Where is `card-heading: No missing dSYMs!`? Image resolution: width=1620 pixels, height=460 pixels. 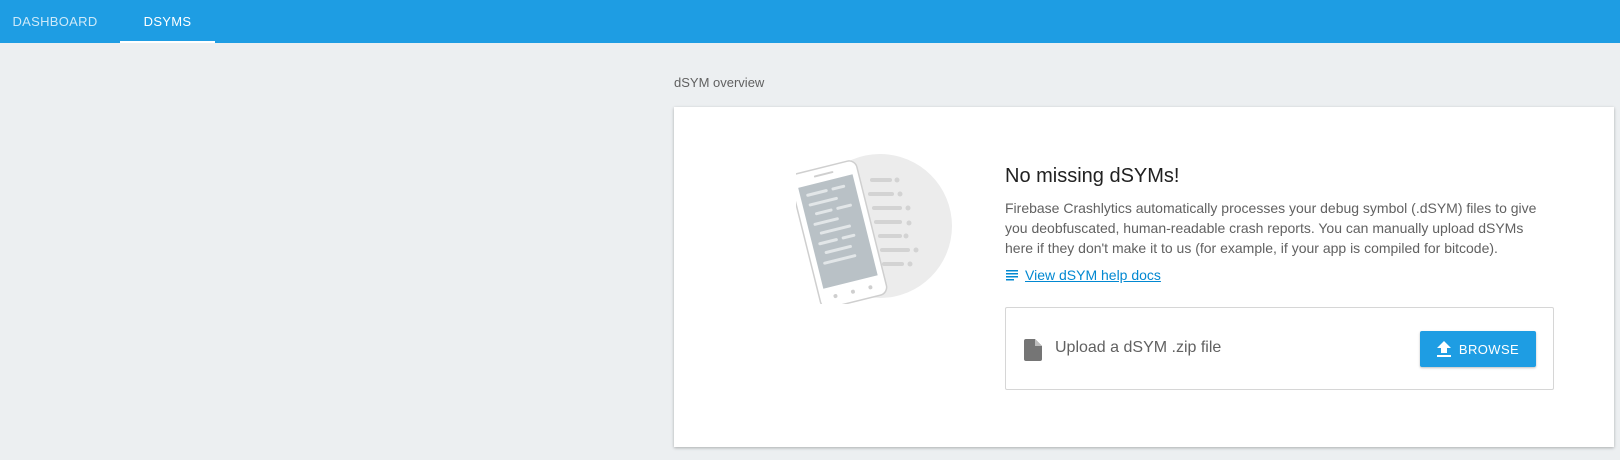 card-heading: No missing dSYMs! is located at coordinates (1092, 176).